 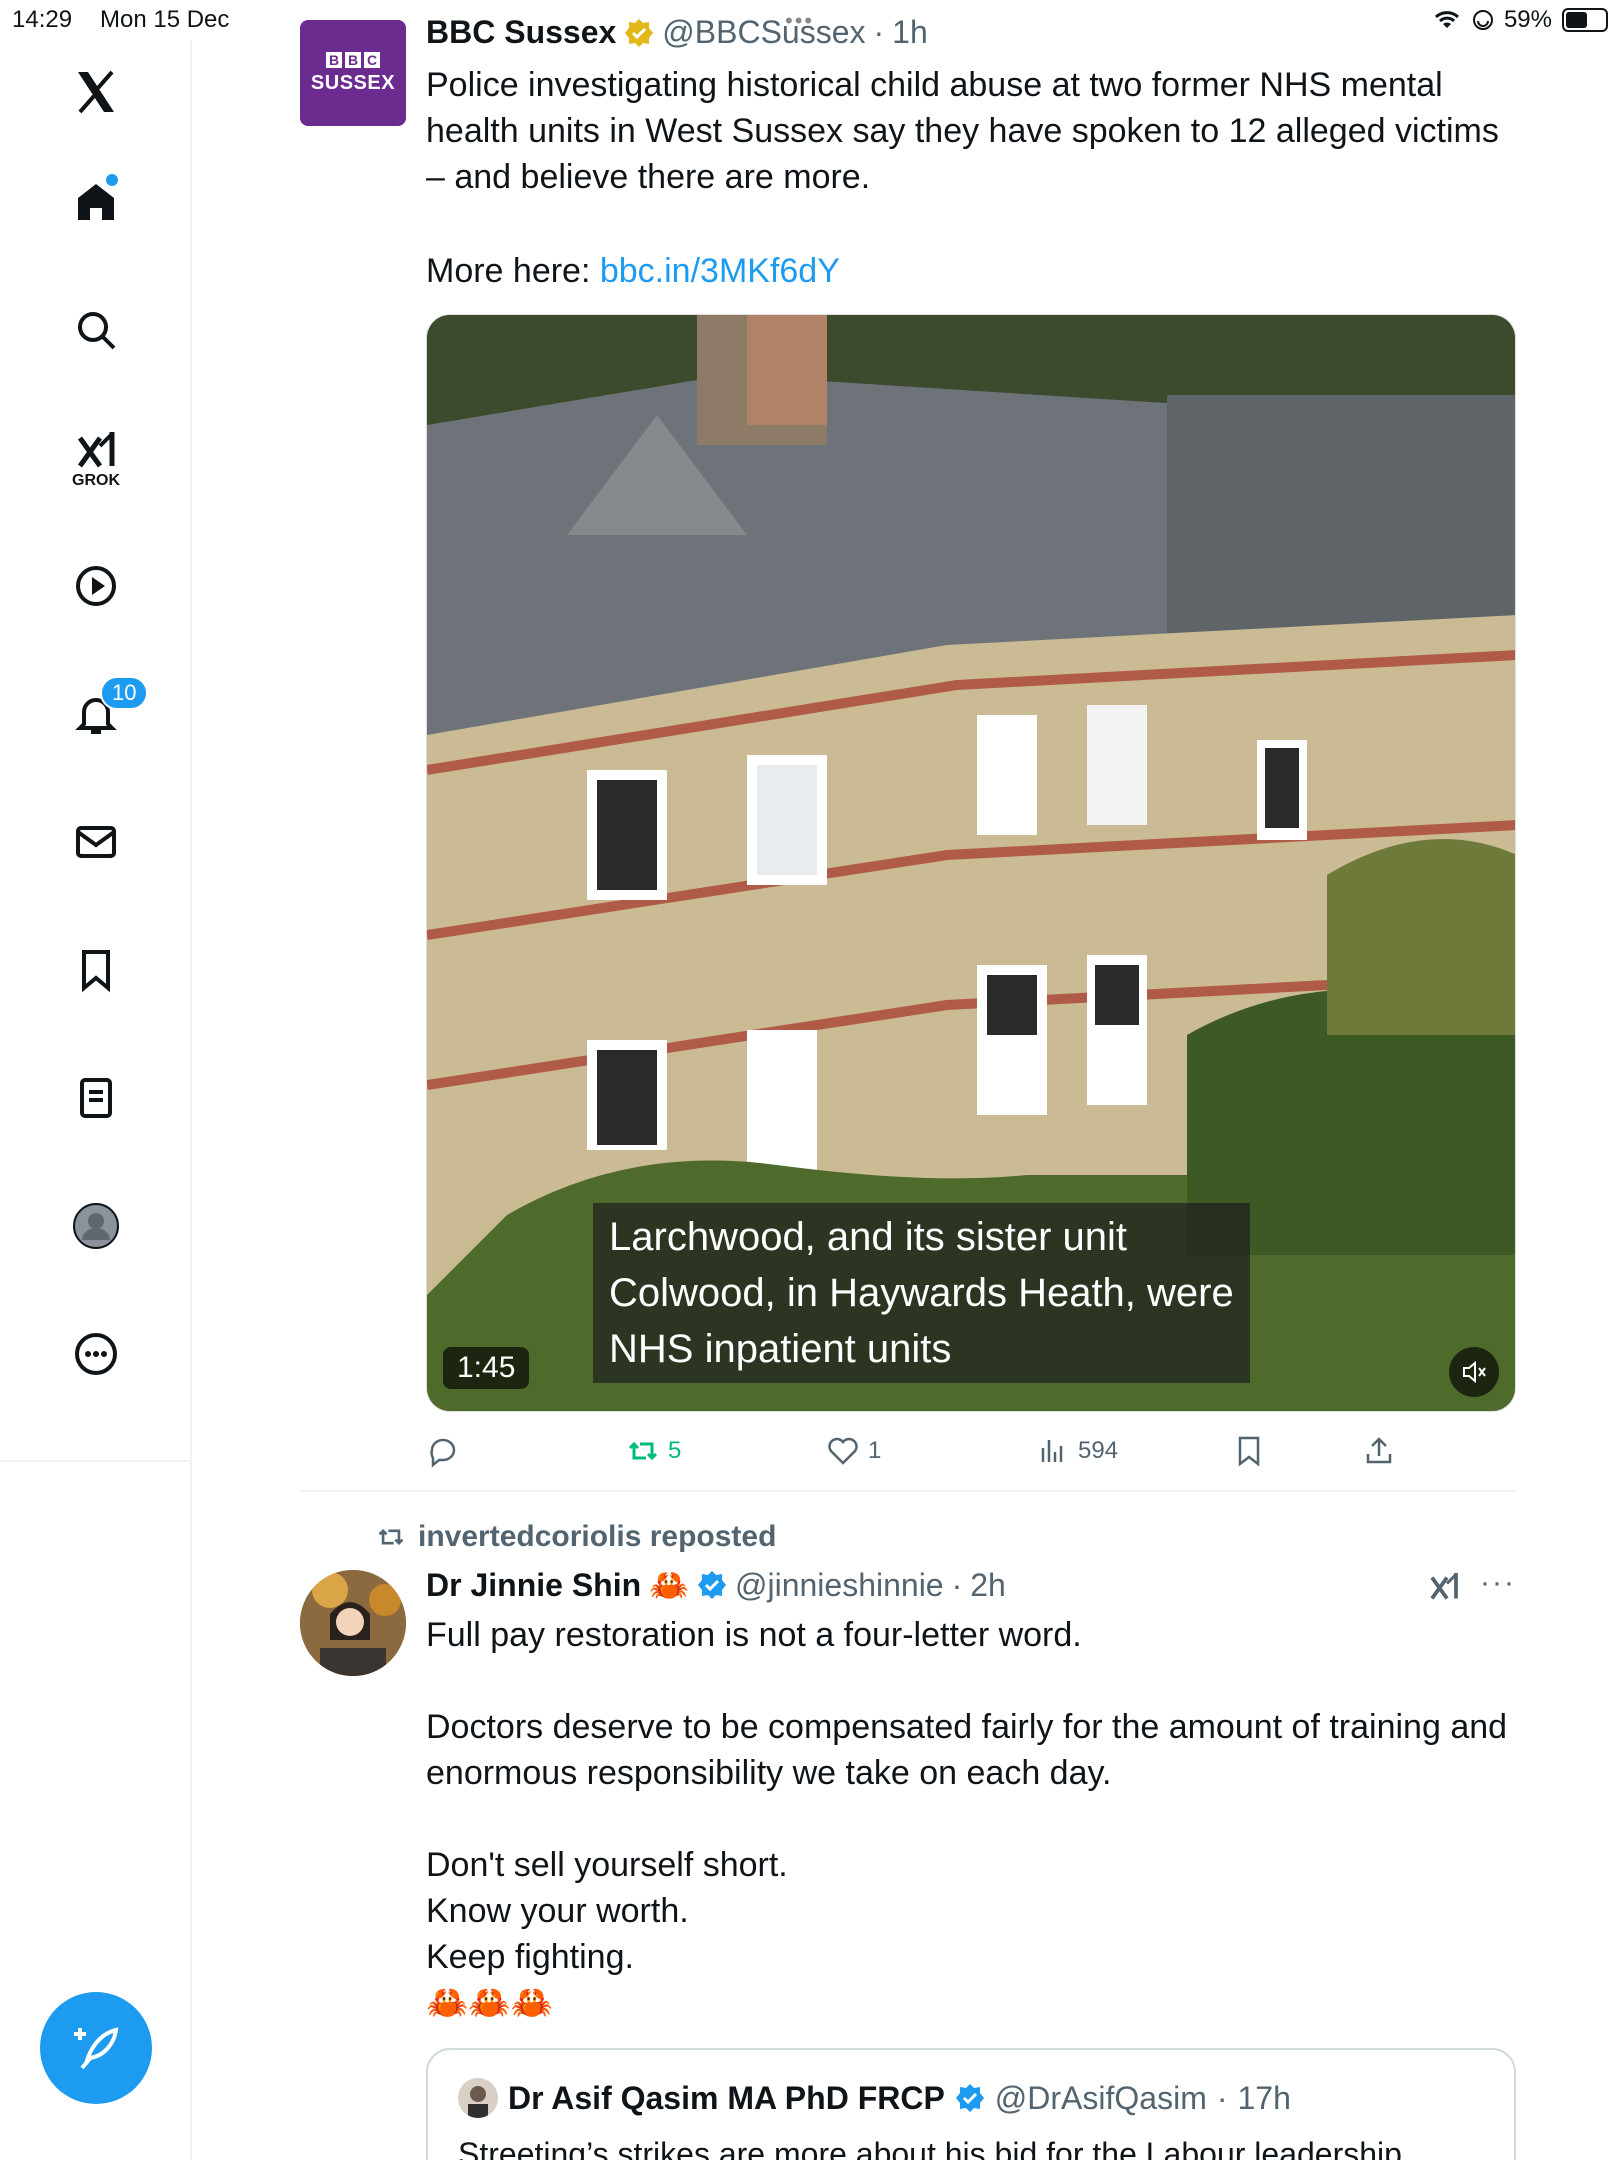 I want to click on bbc-logo-blocks: B B C, so click(x=353, y=59).